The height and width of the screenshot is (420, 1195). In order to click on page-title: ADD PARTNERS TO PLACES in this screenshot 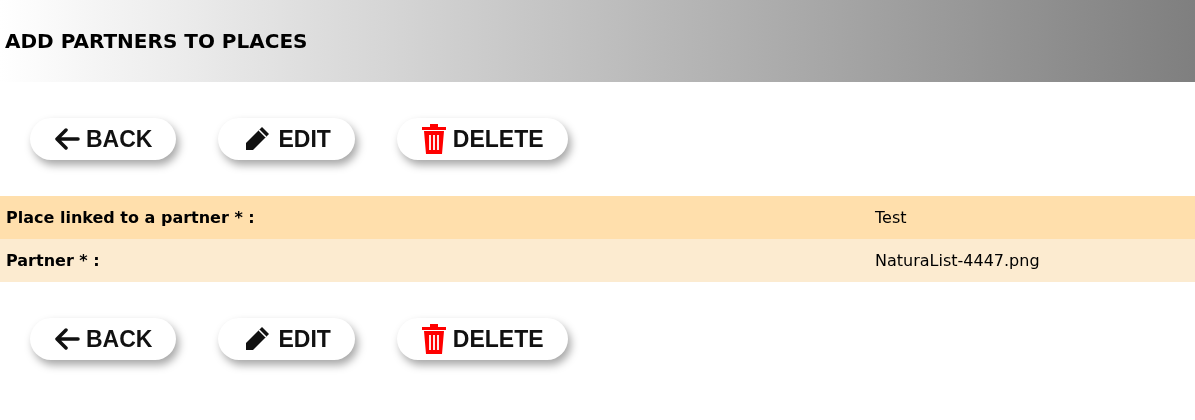, I will do `click(156, 41)`.